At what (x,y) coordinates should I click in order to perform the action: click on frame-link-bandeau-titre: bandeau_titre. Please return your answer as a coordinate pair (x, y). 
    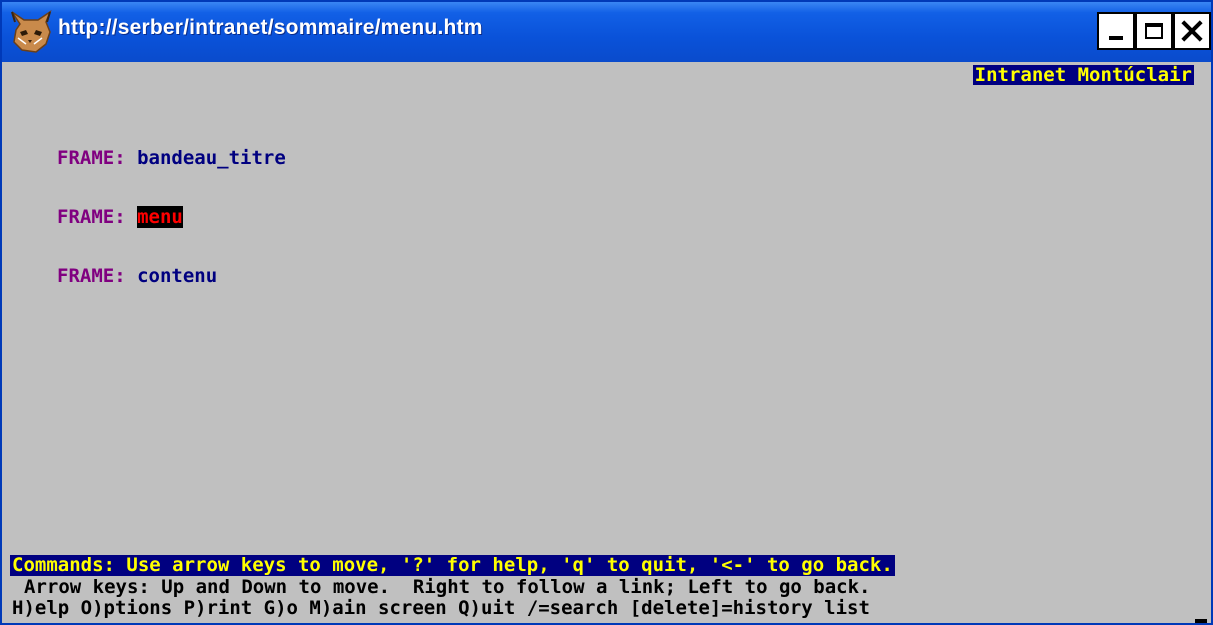
    Looking at the image, I should click on (211, 158).